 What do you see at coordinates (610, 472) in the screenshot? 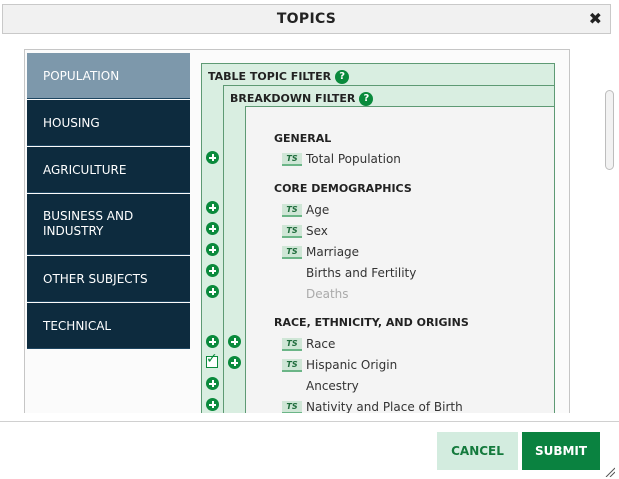
I see `resize-grip-icon` at bounding box center [610, 472].